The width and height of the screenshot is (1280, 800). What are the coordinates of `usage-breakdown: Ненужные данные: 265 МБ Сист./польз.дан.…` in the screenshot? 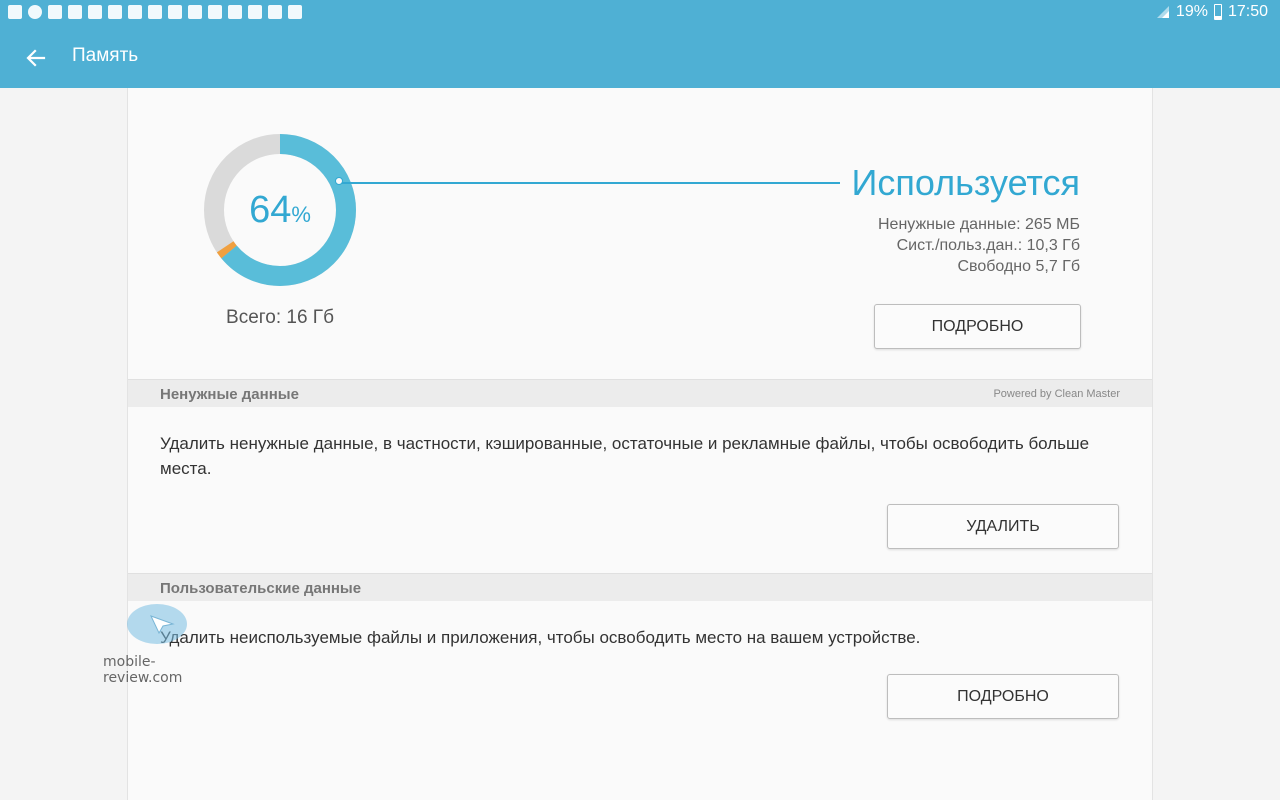 It's located at (979, 245).